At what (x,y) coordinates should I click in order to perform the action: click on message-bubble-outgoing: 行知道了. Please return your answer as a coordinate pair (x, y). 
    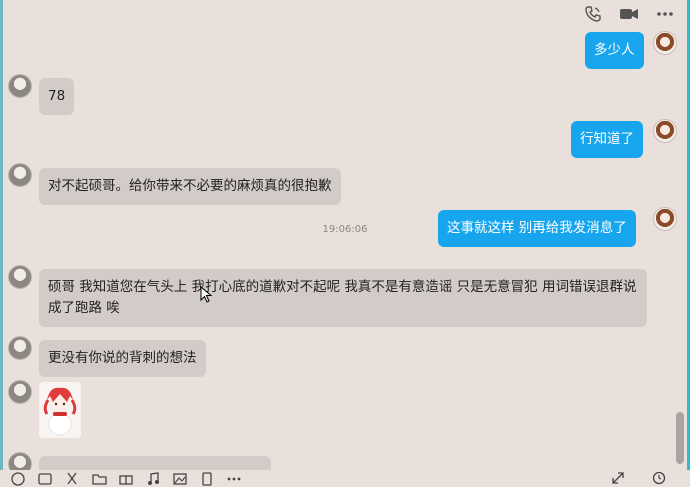
    Looking at the image, I should click on (607, 139).